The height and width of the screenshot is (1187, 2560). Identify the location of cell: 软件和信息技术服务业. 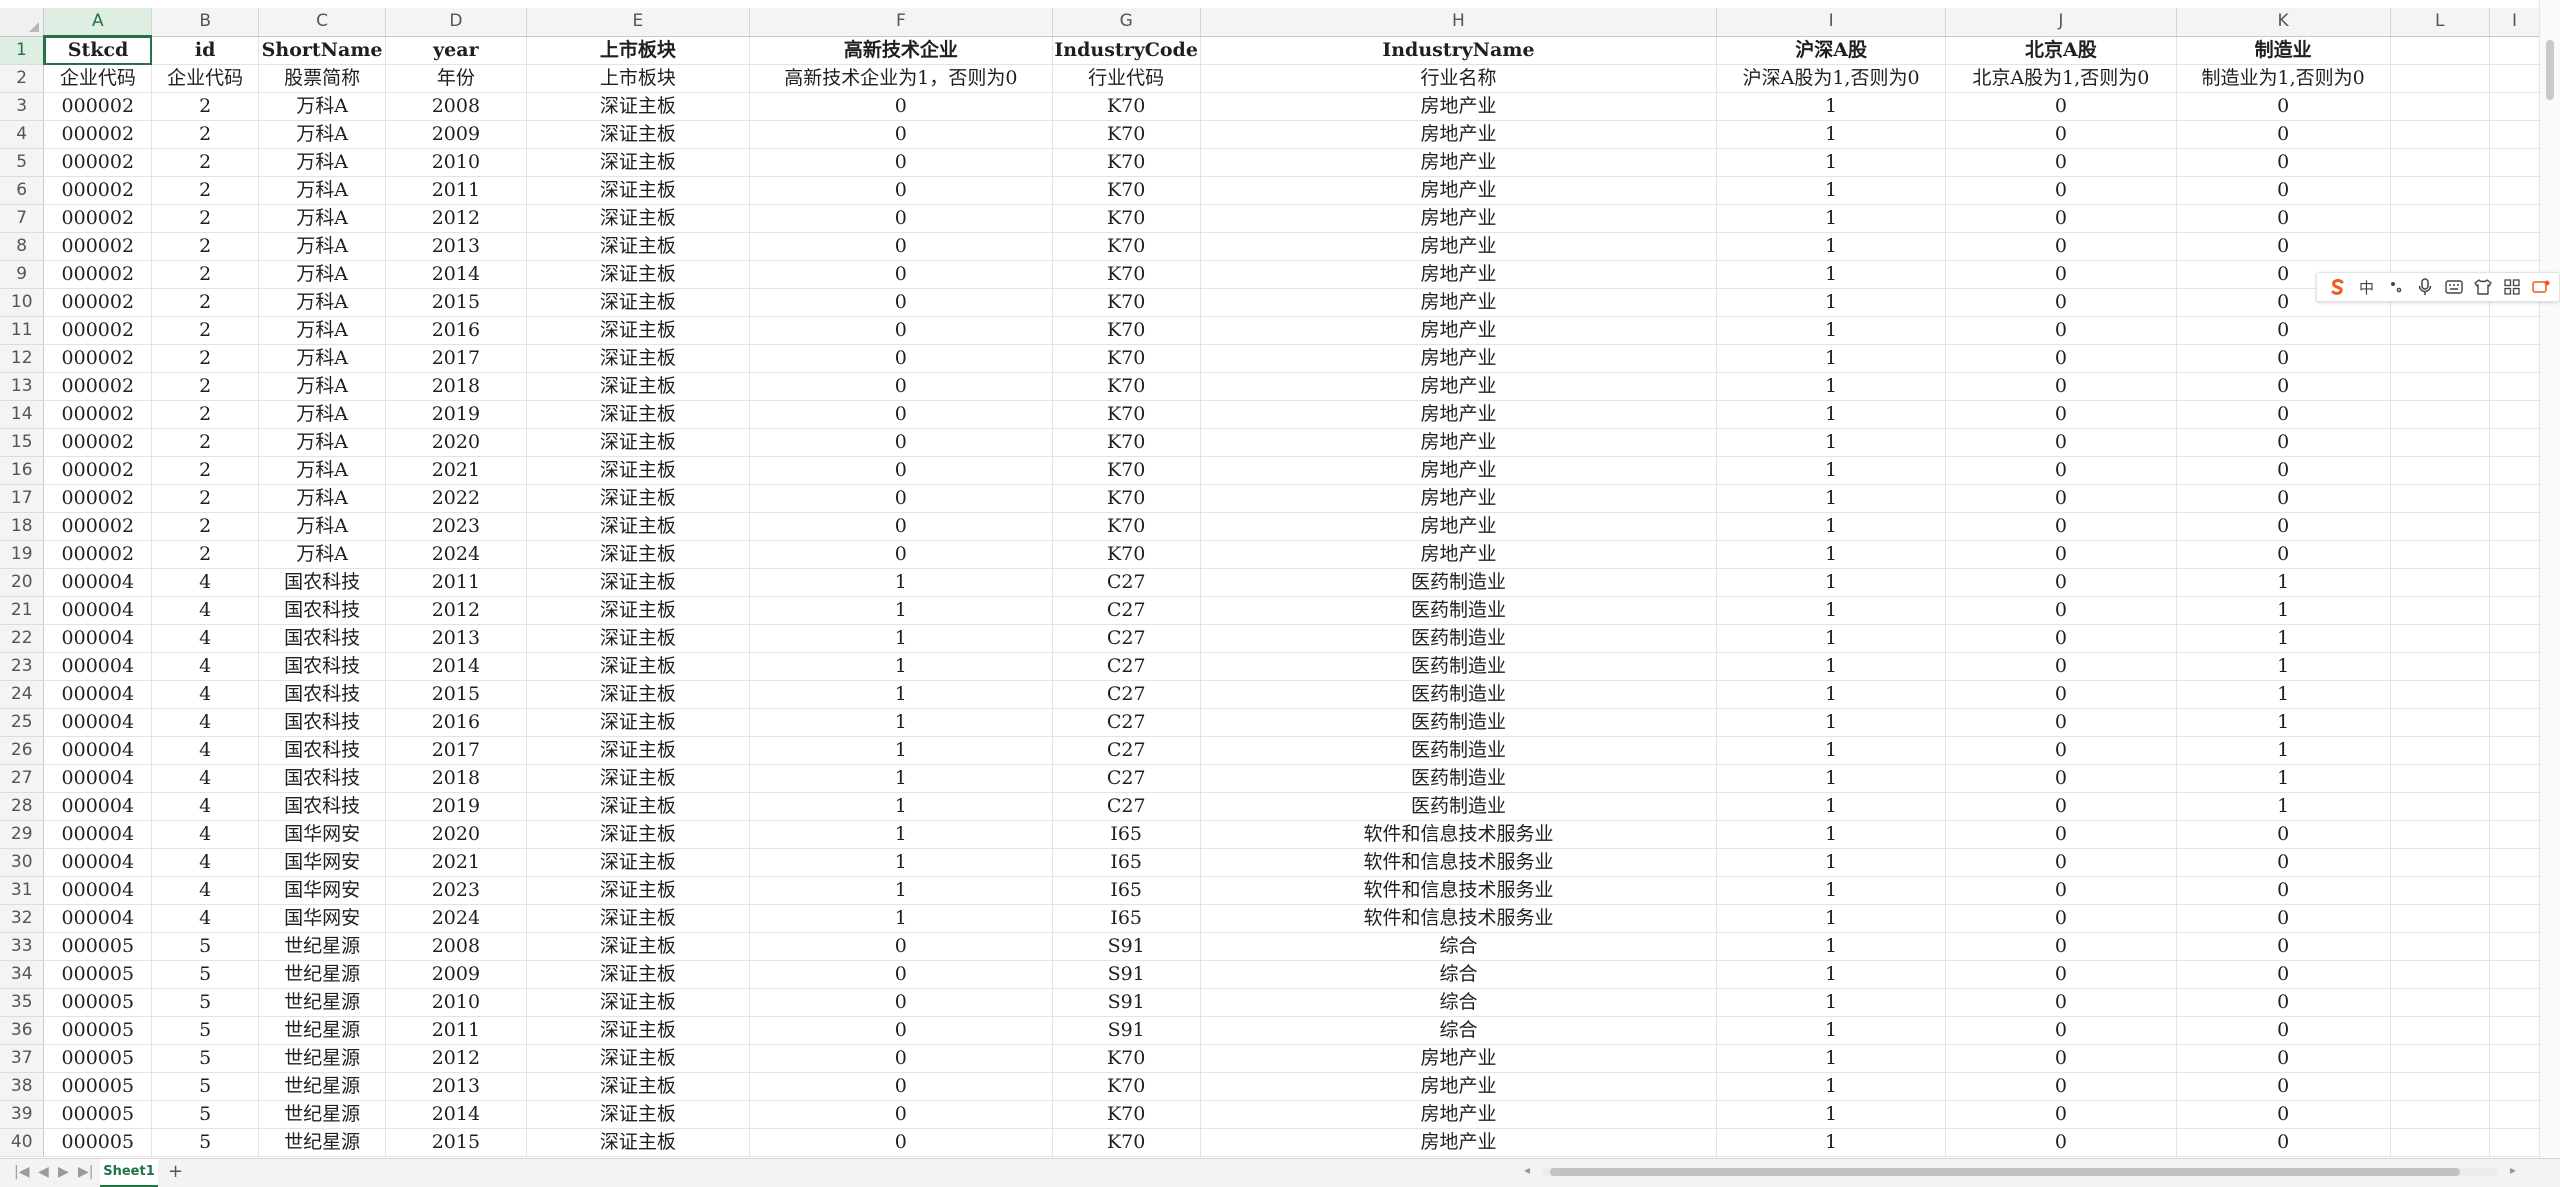
(1459, 862).